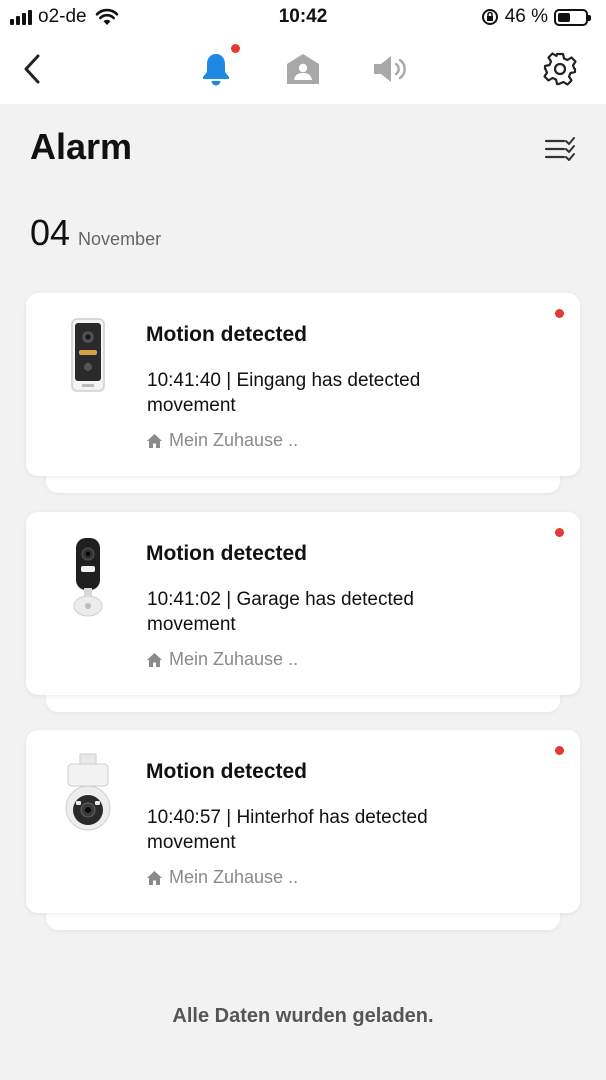 The image size is (606, 1080). Describe the element at coordinates (50, 232) in the screenshot. I see `date-day: 04` at that location.